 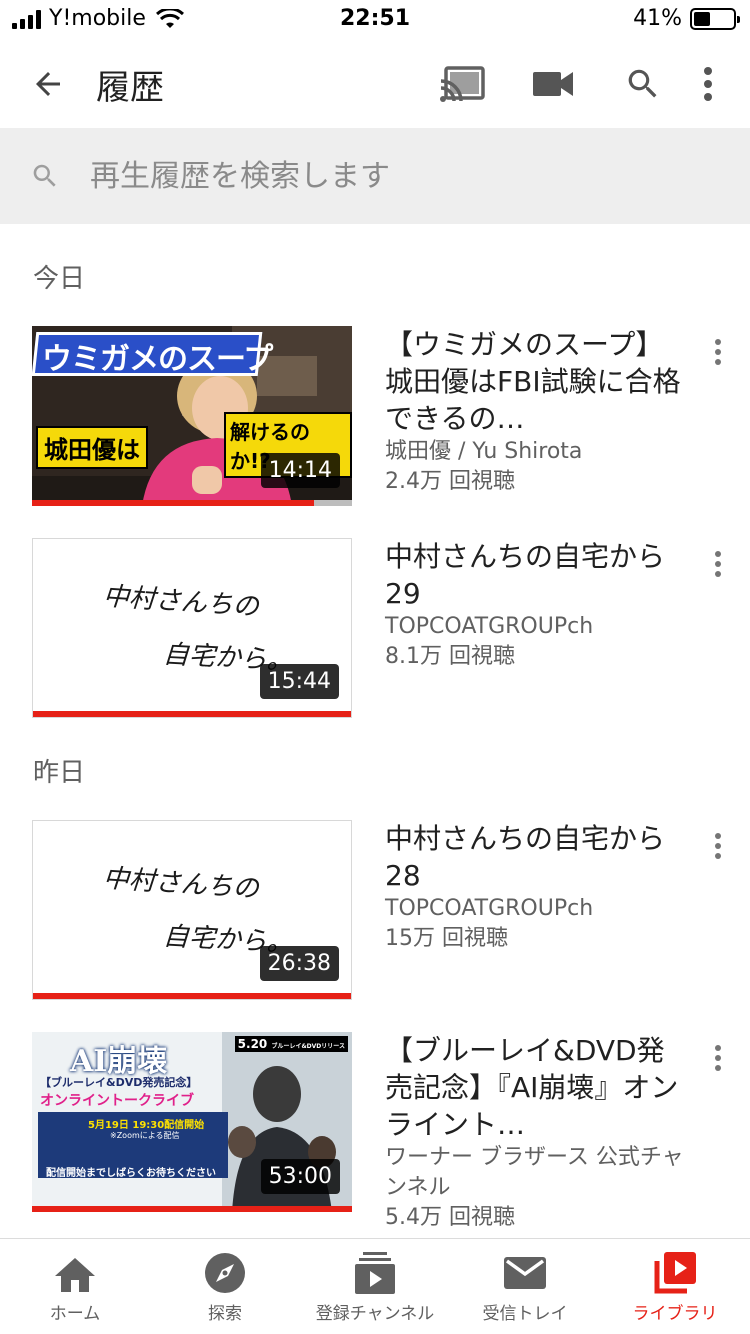 I want to click on cast-button, so click(x=463, y=84).